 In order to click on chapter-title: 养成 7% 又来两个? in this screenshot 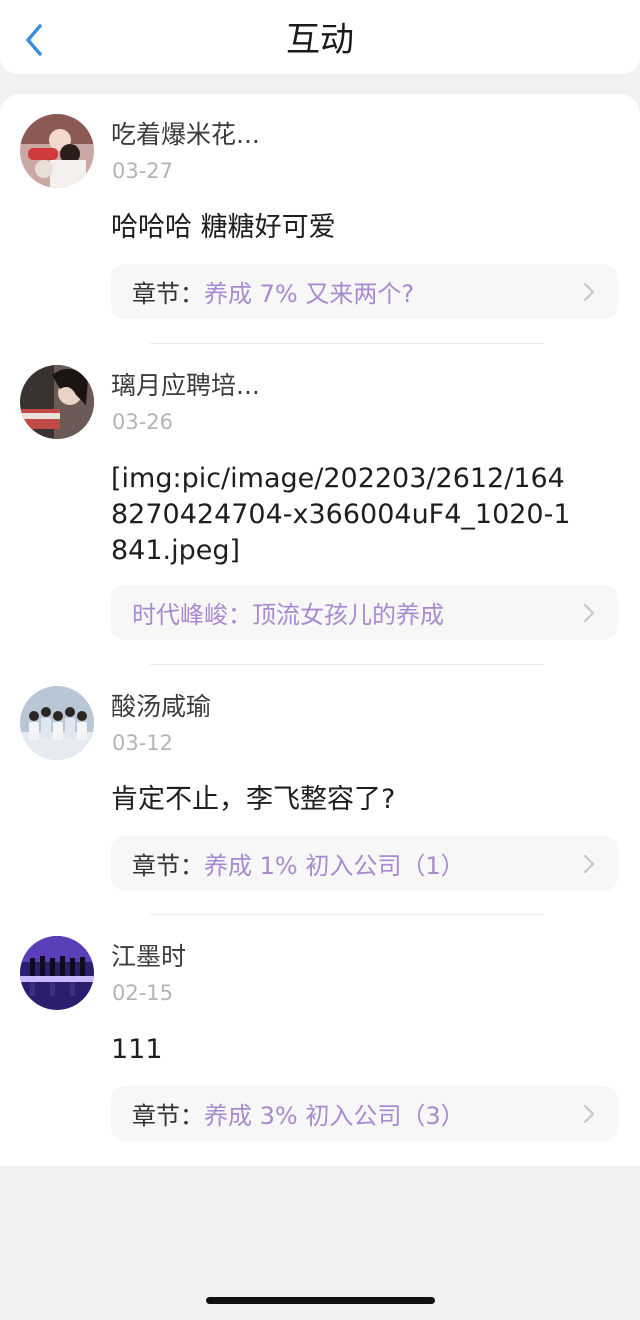, I will do `click(309, 294)`.